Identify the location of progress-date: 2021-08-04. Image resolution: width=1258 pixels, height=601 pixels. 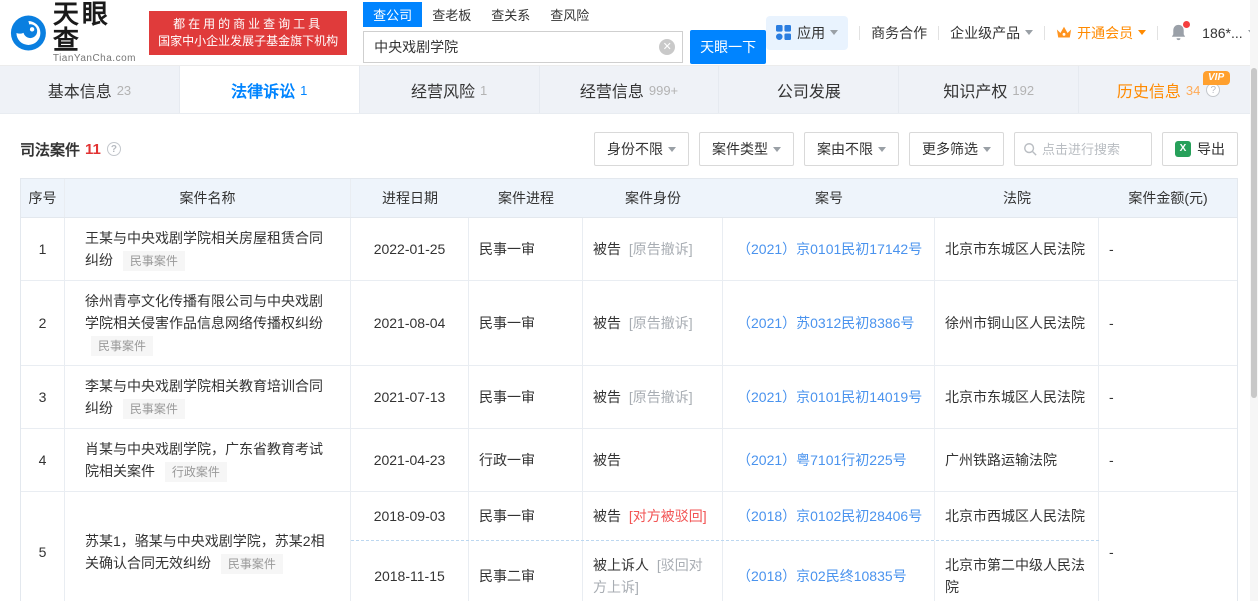
(410, 323).